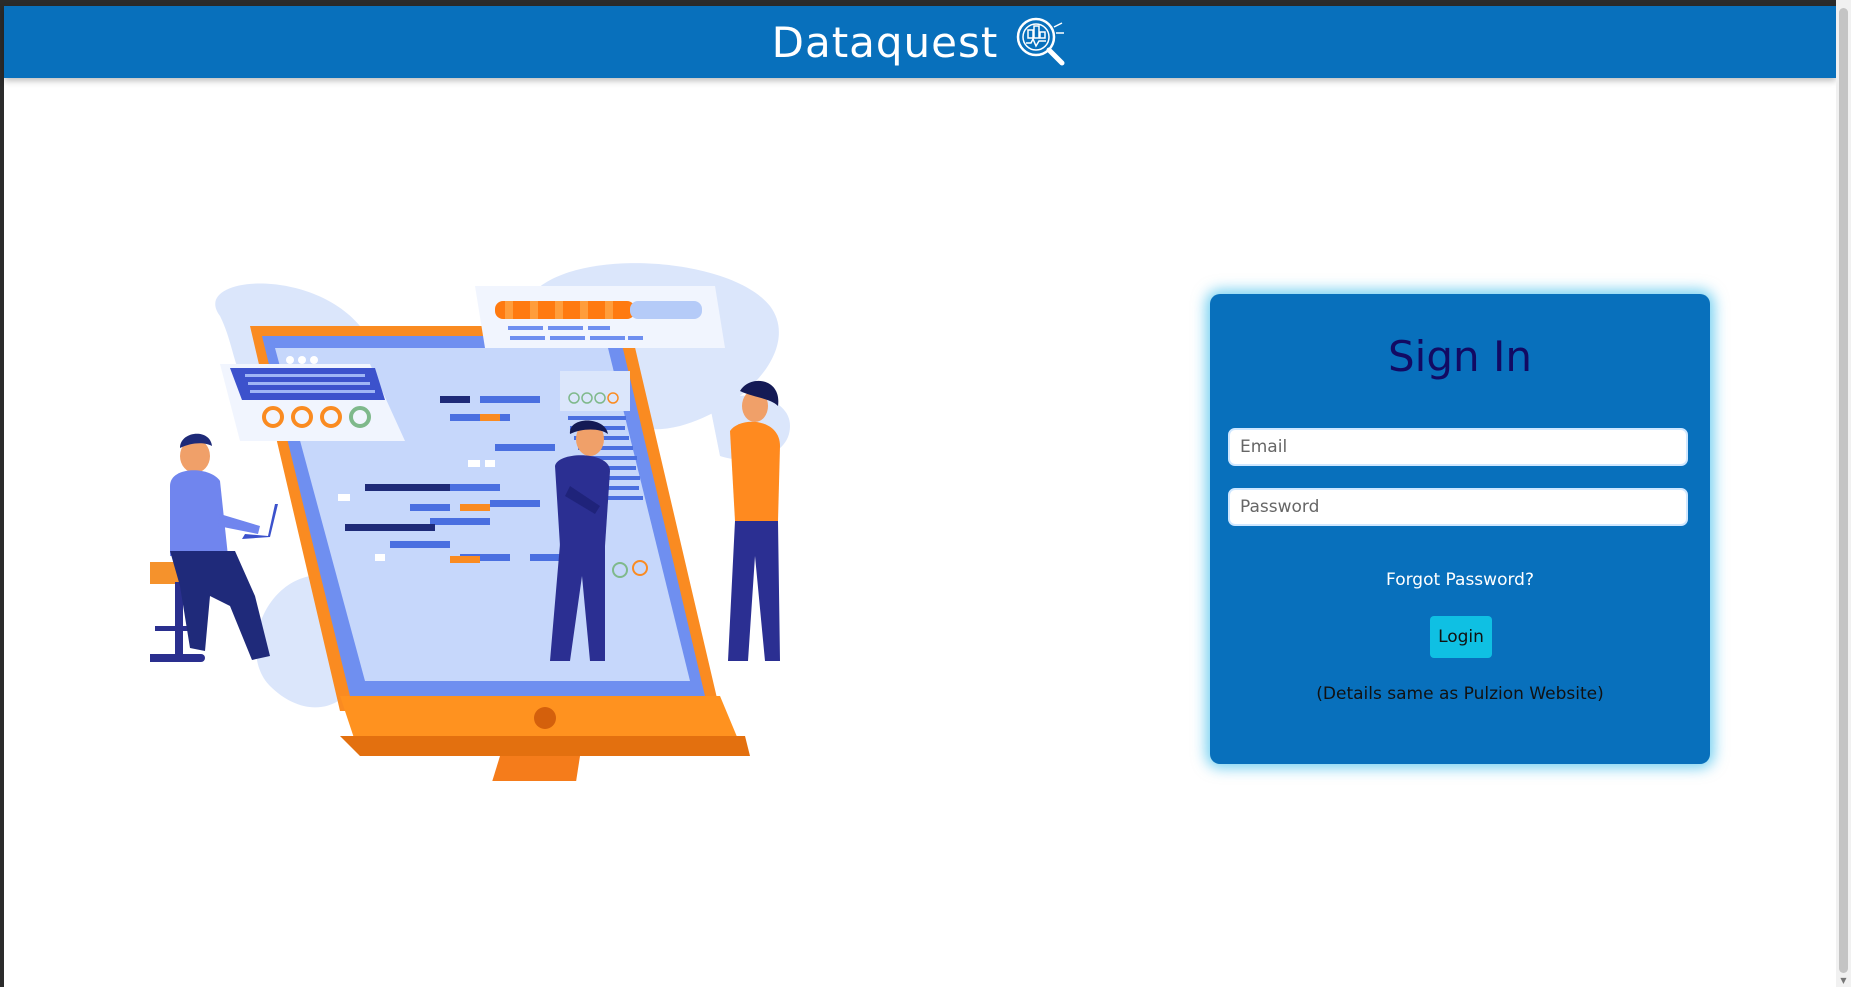 The height and width of the screenshot is (987, 1851). What do you see at coordinates (1458, 507) in the screenshot?
I see `password-field` at bounding box center [1458, 507].